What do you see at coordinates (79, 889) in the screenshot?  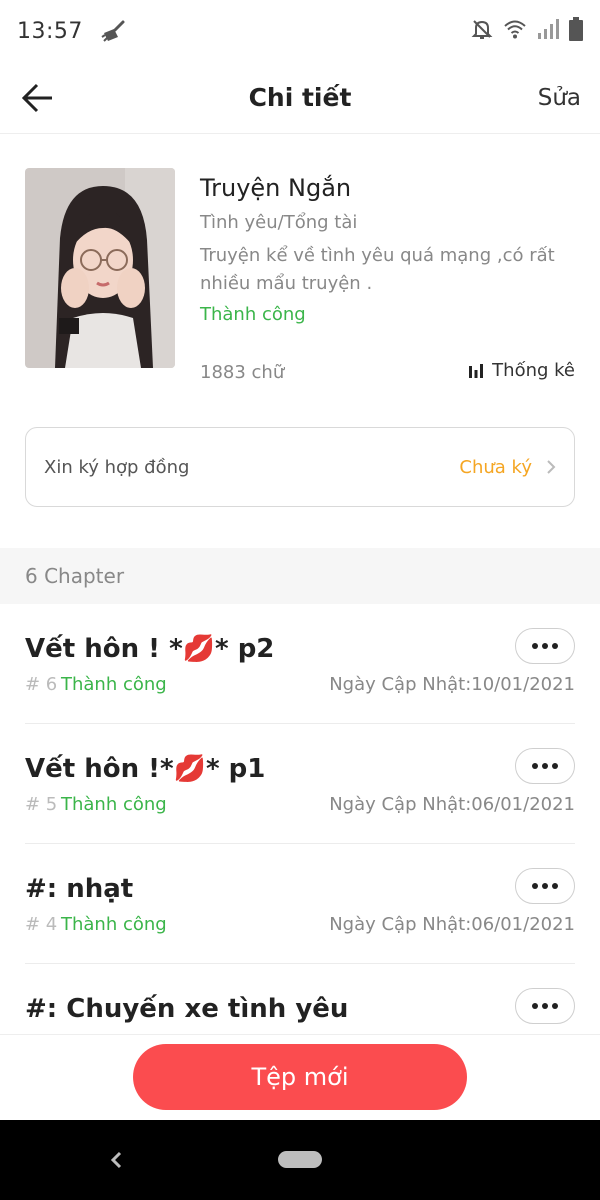 I see `chapter-title: #: nhạt` at bounding box center [79, 889].